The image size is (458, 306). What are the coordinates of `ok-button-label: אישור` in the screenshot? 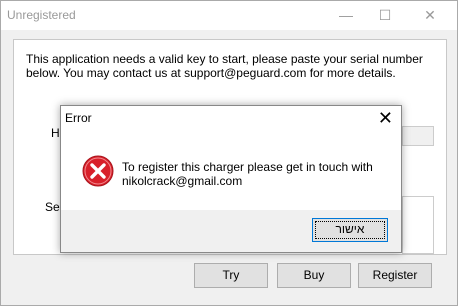 It's located at (350, 229).